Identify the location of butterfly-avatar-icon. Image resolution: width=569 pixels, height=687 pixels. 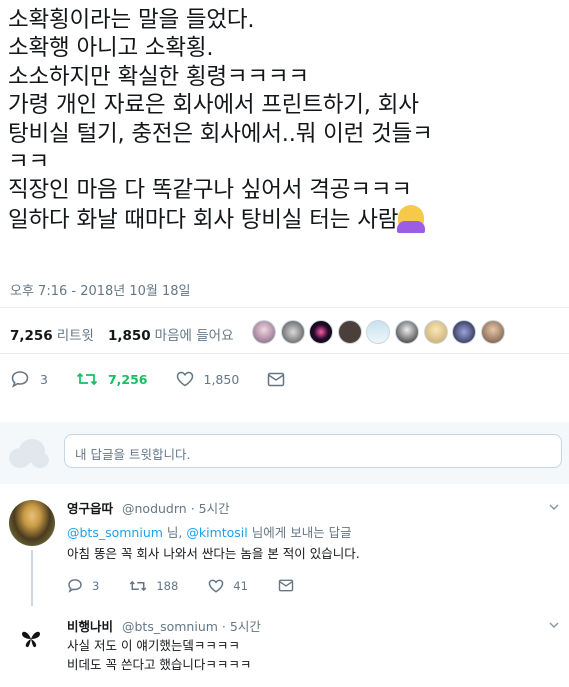
(31, 639).